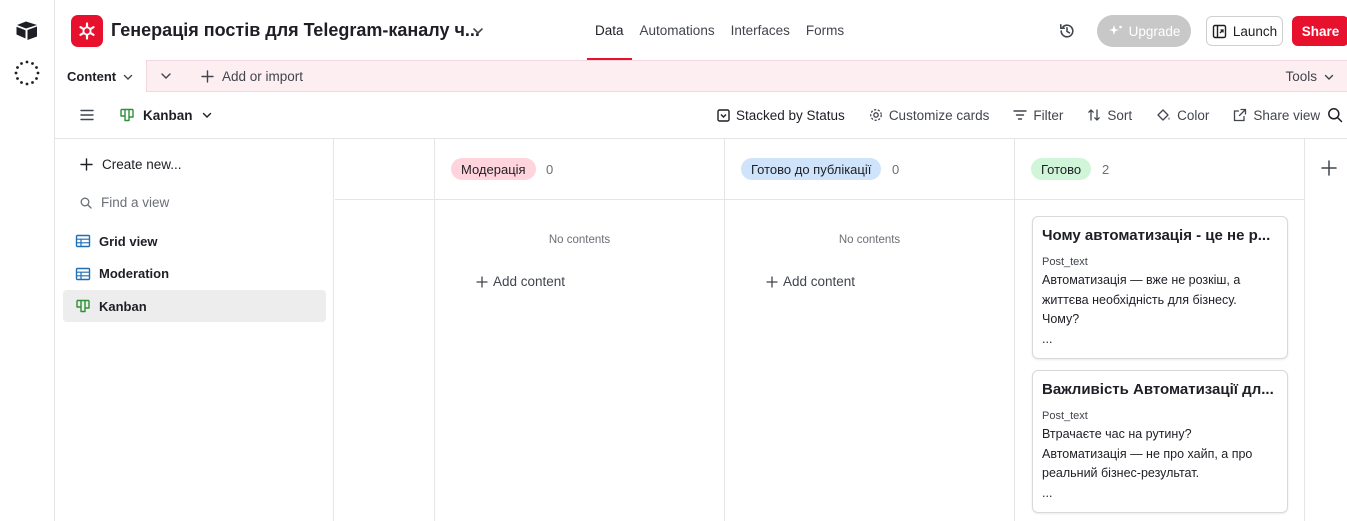 Image resolution: width=1347 pixels, height=521 pixels. What do you see at coordinates (723, 115) in the screenshot?
I see `stack-icon` at bounding box center [723, 115].